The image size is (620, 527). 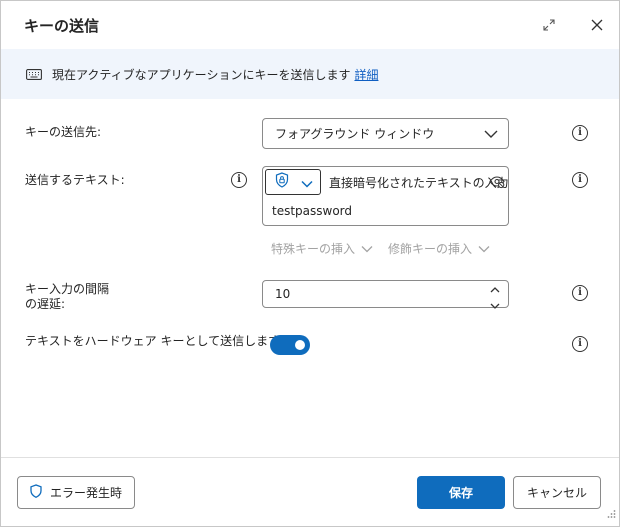 What do you see at coordinates (282, 182) in the screenshot?
I see `shield-lock-icon` at bounding box center [282, 182].